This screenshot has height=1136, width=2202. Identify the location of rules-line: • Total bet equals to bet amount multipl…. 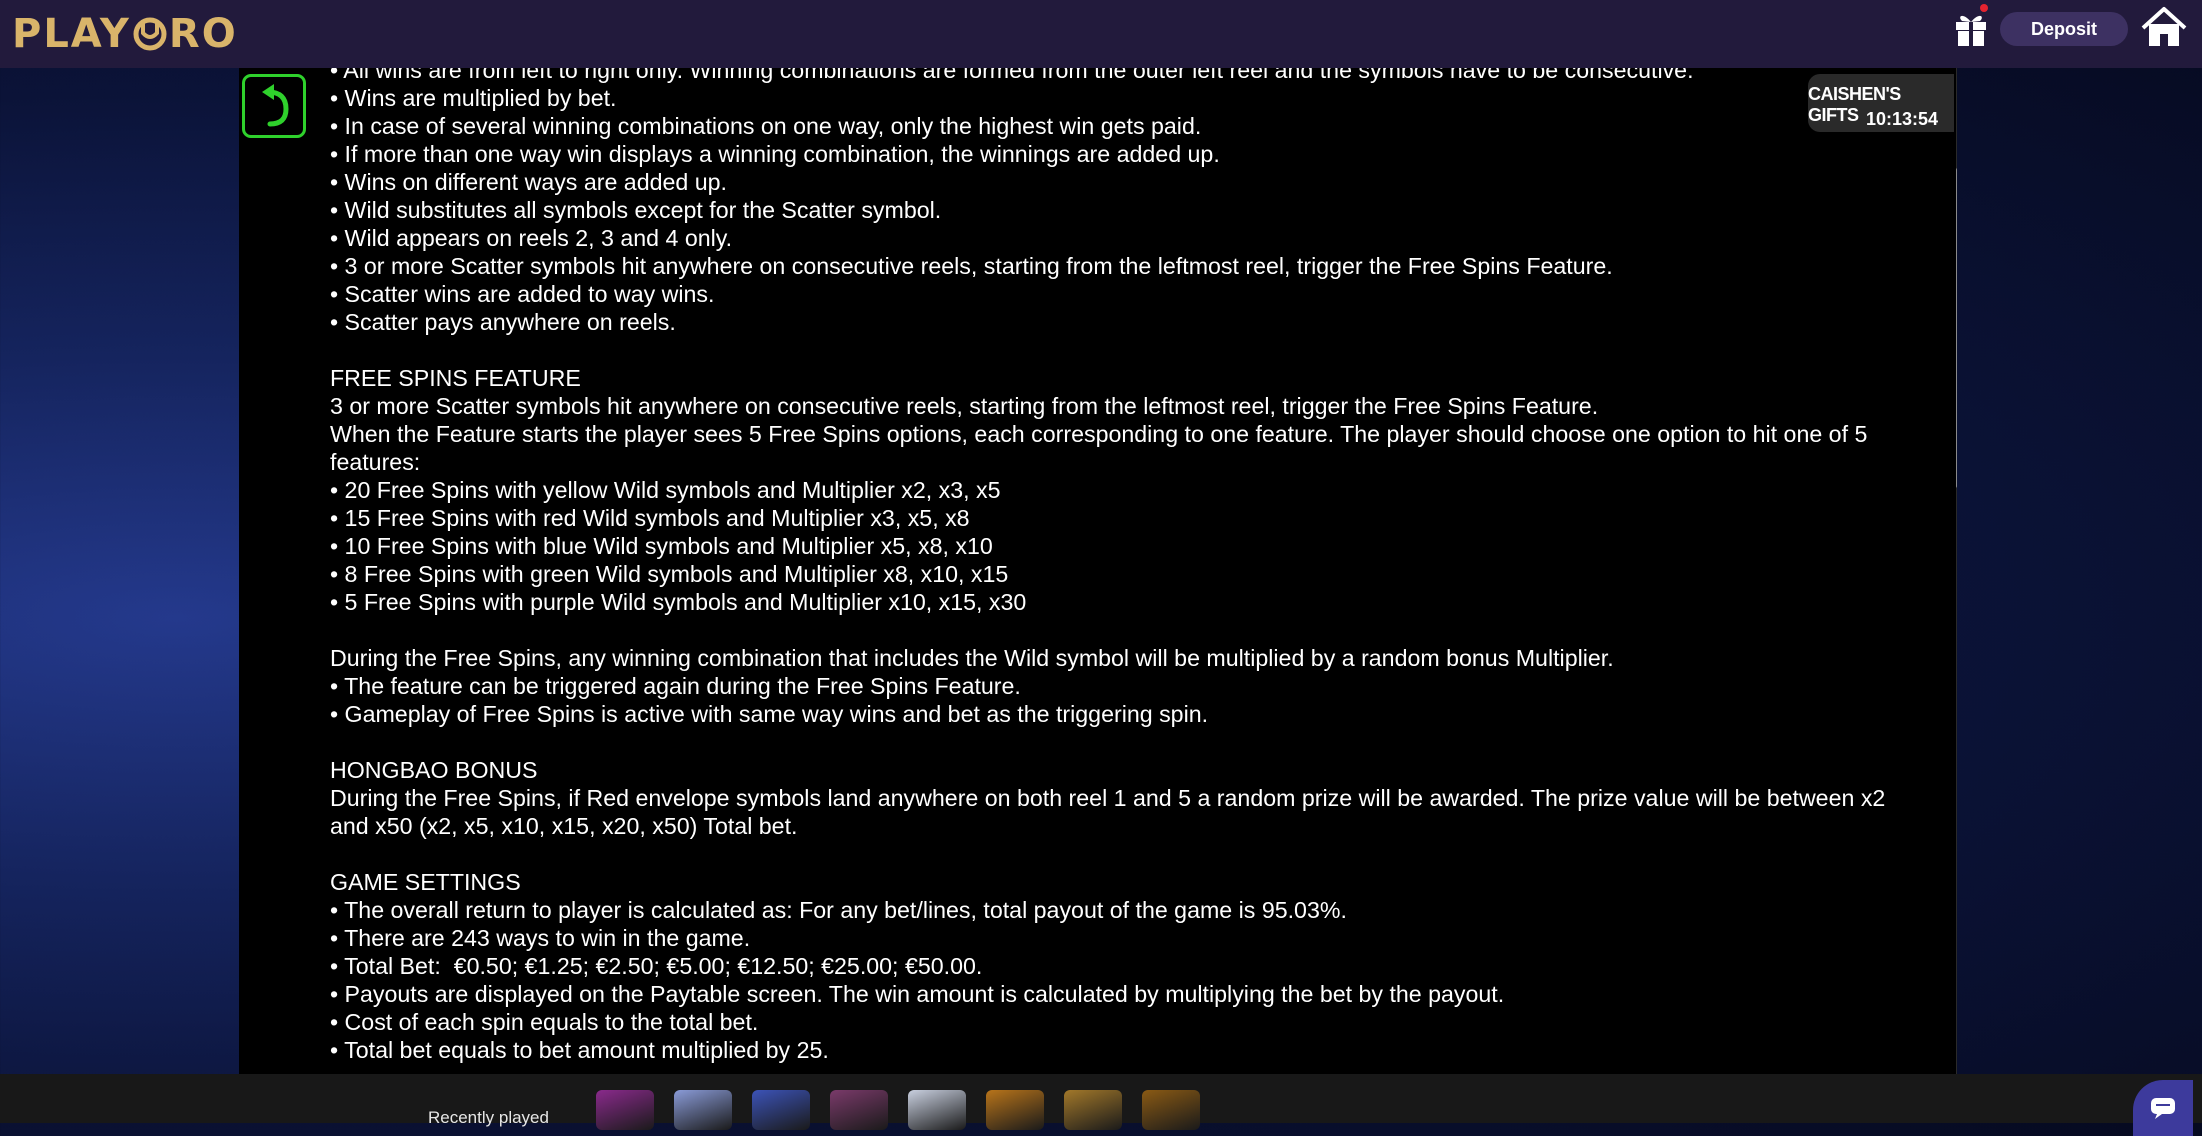
(579, 1050).